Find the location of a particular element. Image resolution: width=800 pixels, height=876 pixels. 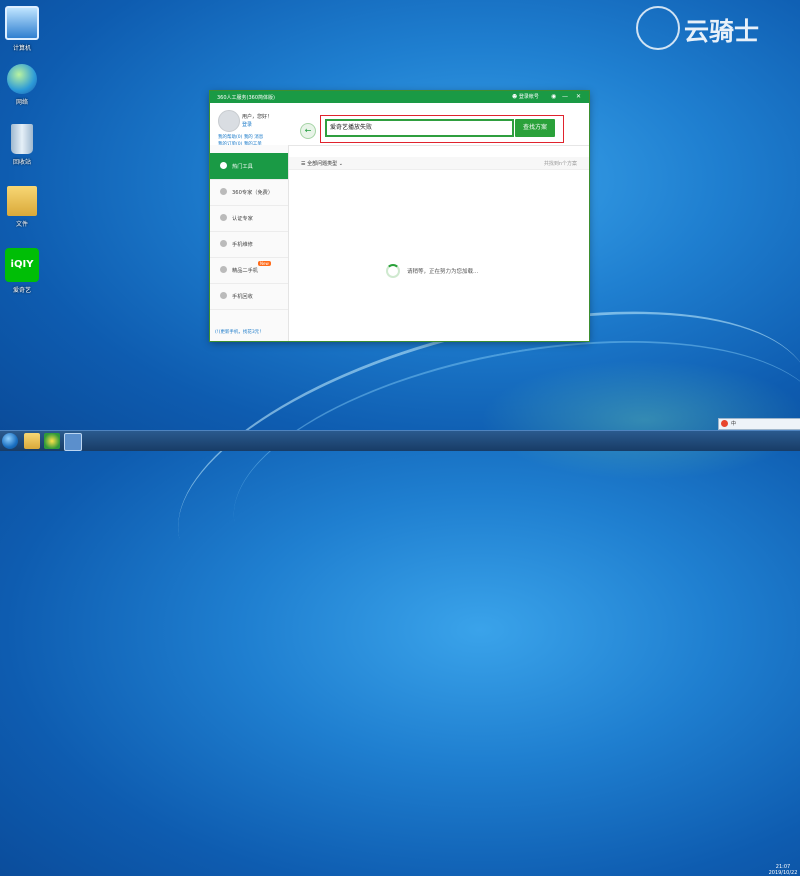

sidebar-item-phone-recycle: 手机回收 is located at coordinates (249, 296).